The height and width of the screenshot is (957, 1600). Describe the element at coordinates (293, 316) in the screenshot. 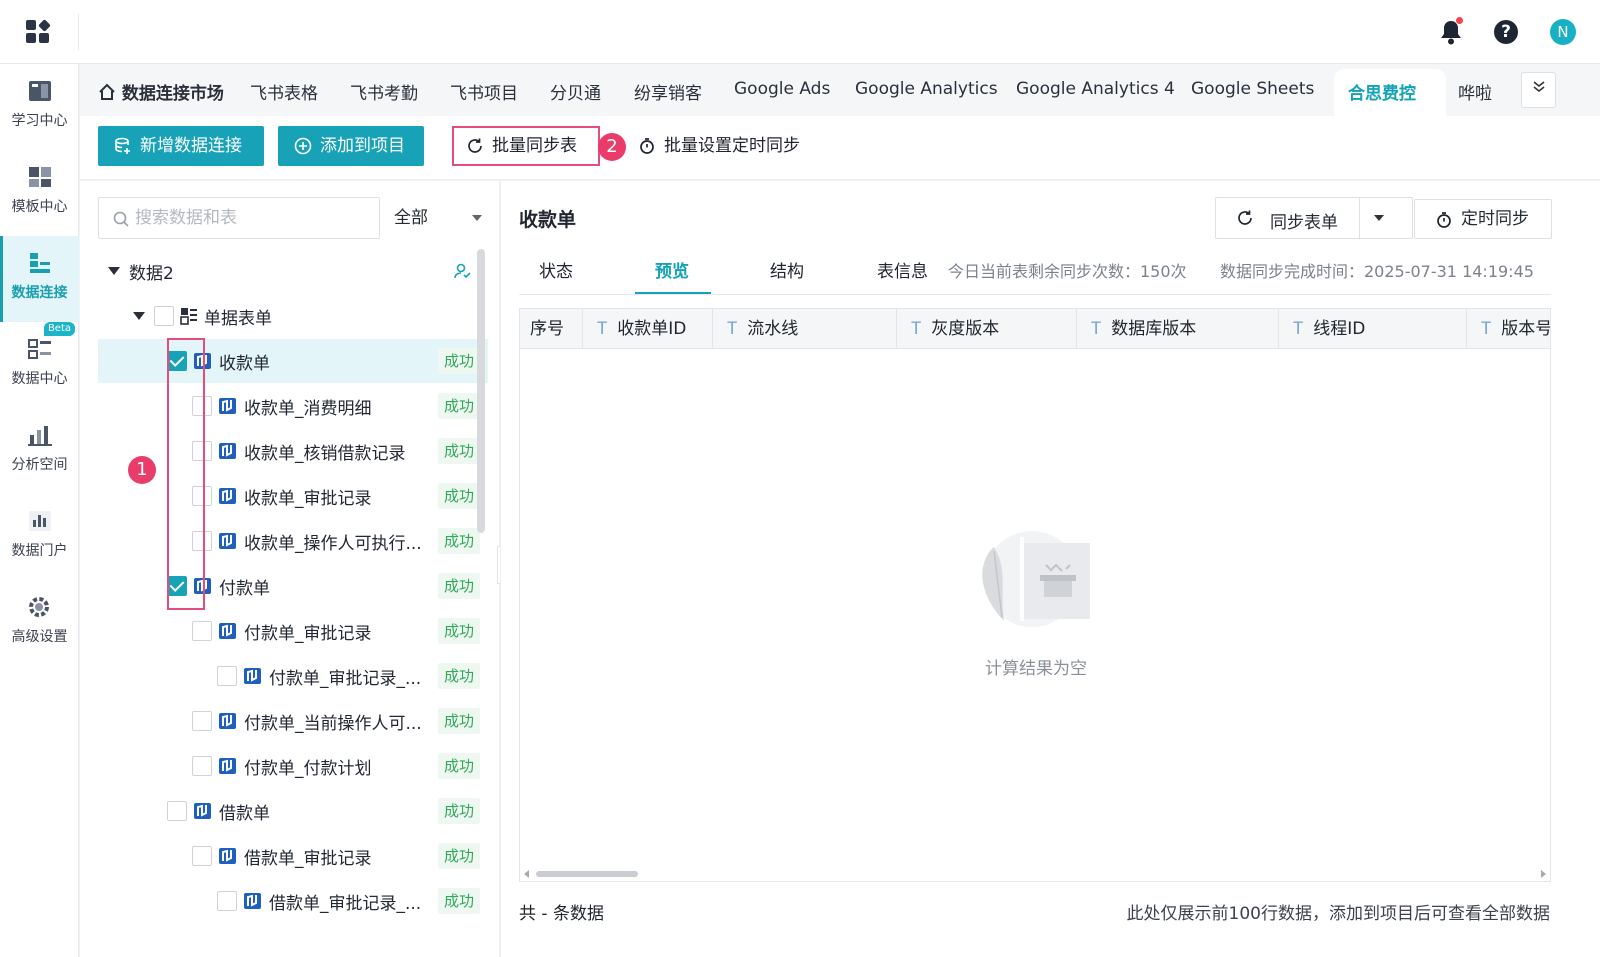

I see `tree-group: 单据表单` at that location.